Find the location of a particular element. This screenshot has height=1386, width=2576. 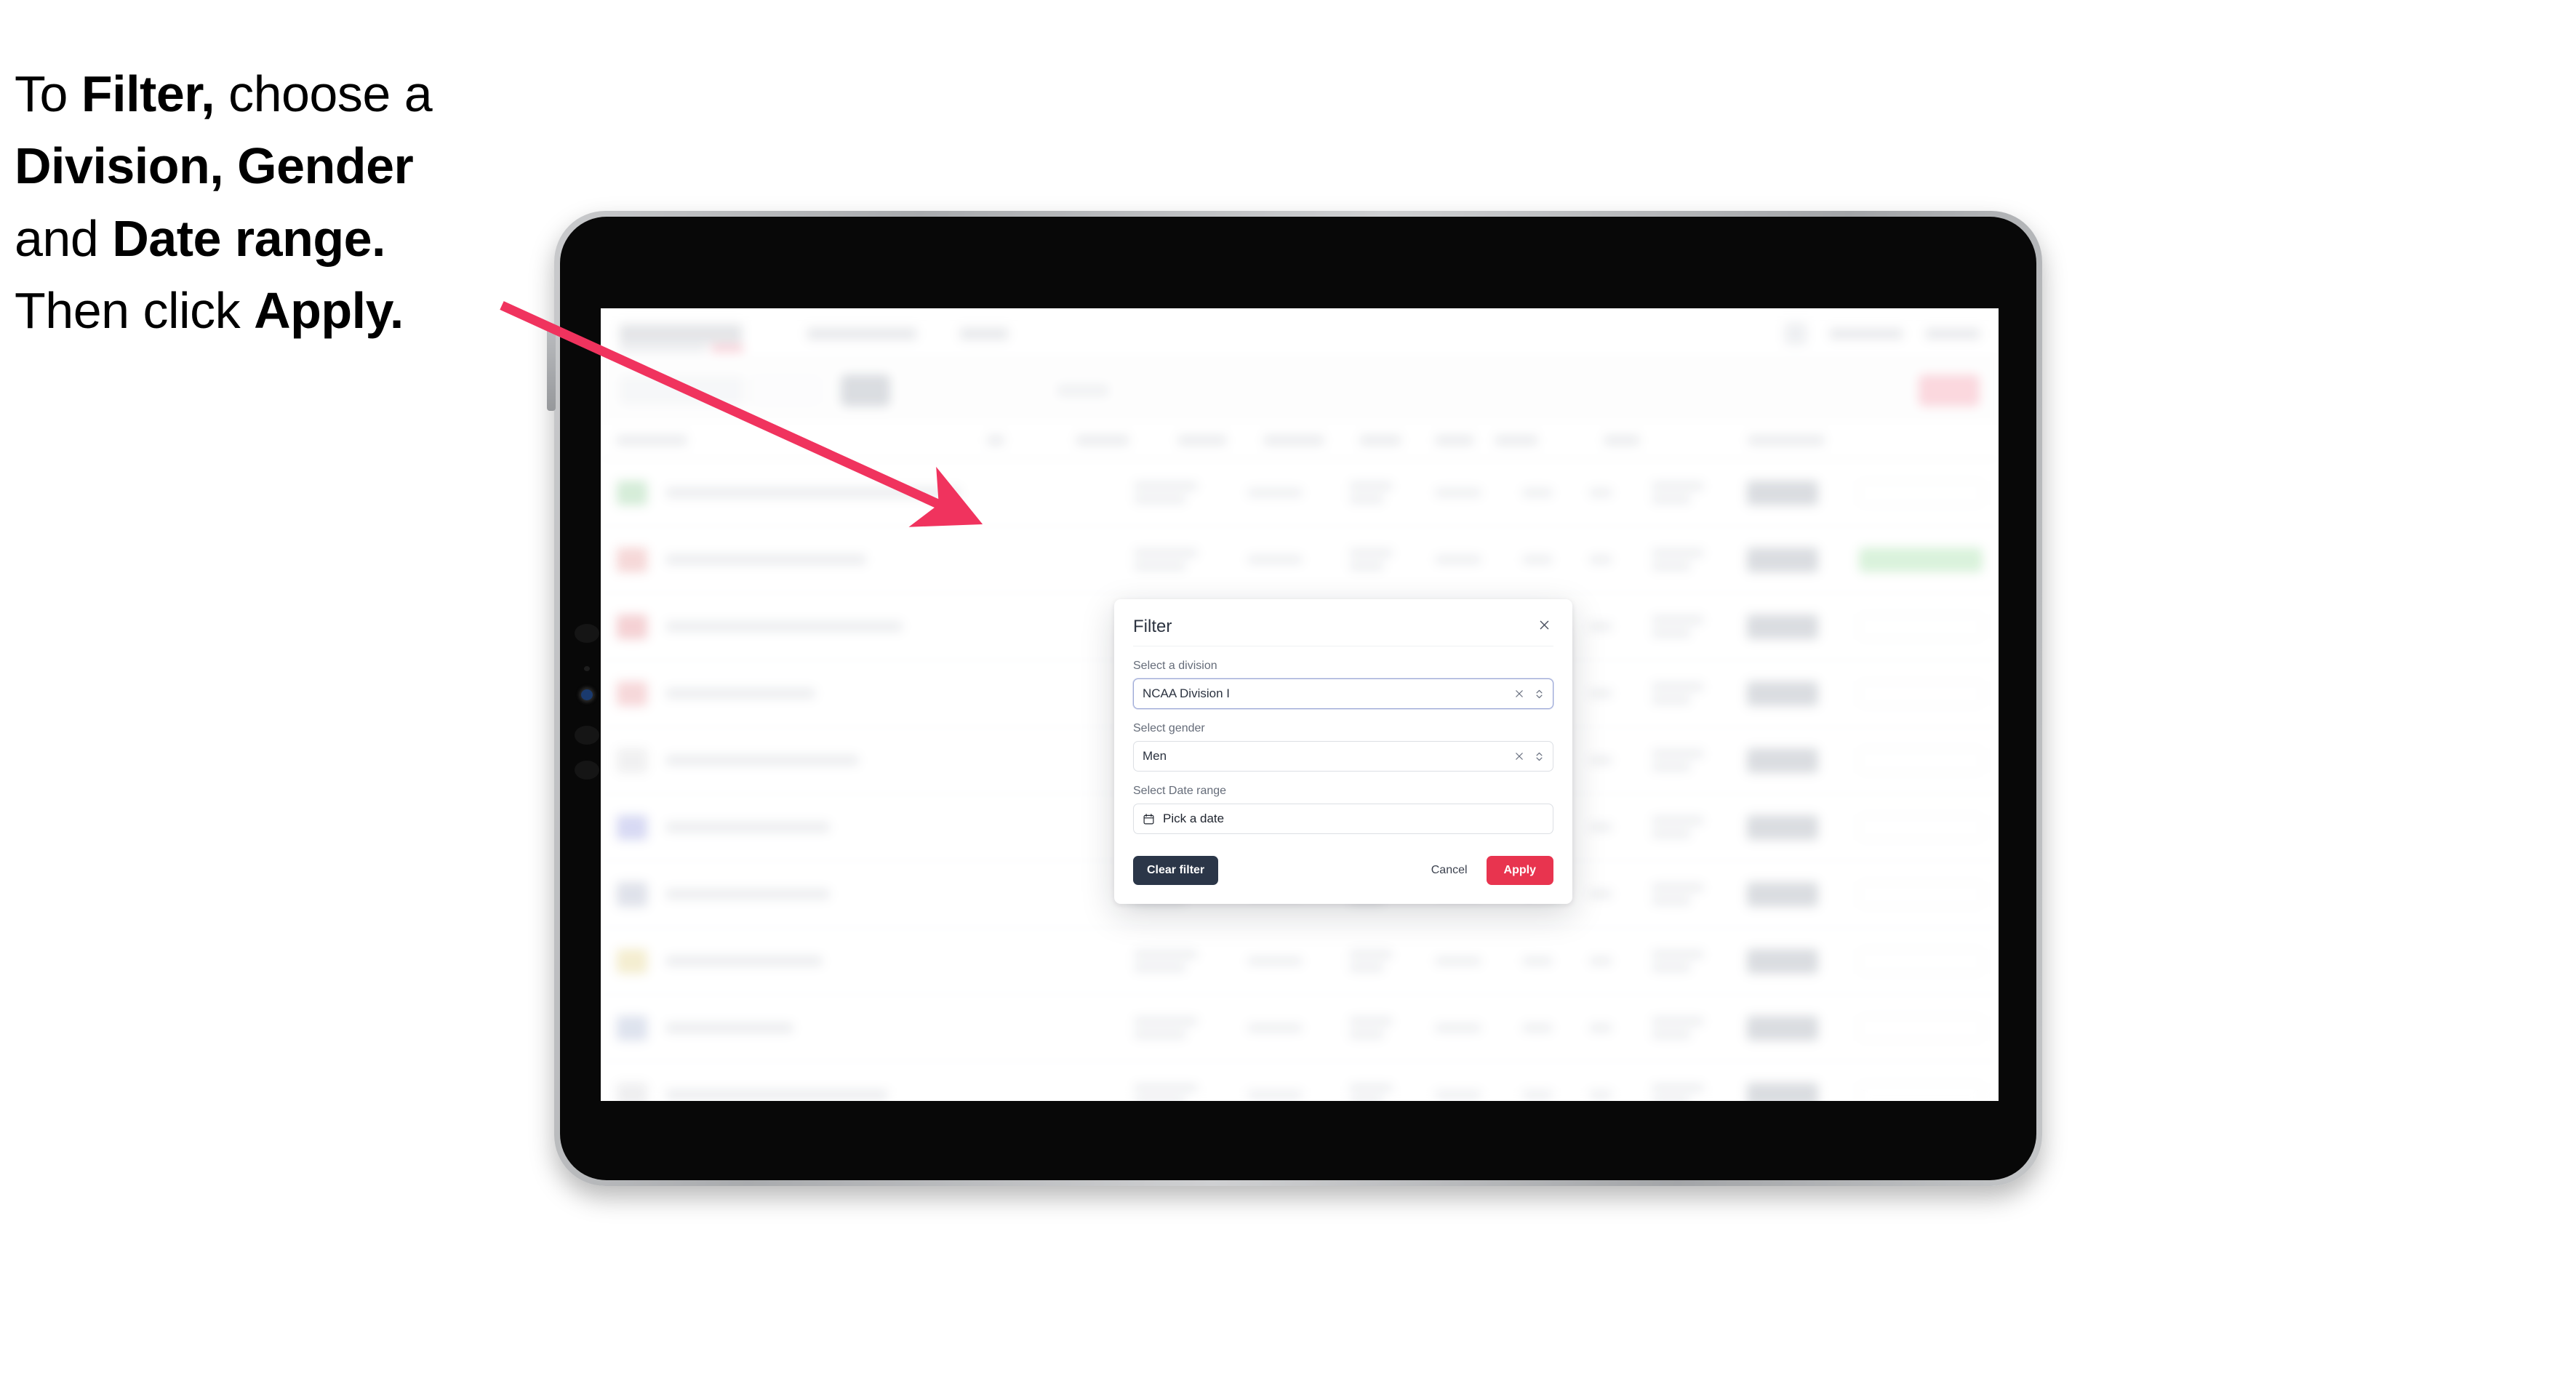

date-range-picker: Pick a date is located at coordinates (1343, 819).